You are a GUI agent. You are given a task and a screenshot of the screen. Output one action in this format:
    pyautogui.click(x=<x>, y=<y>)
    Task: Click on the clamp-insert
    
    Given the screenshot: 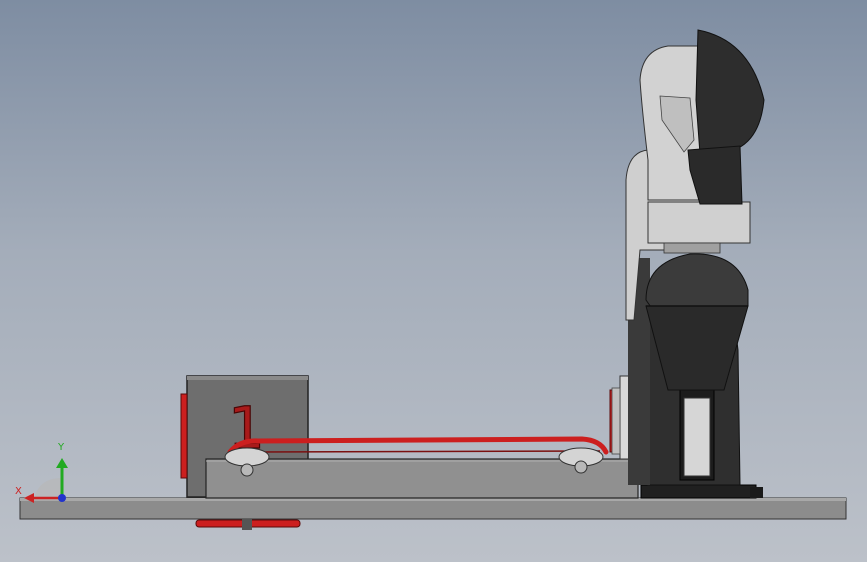 What is the action you would take?
    pyautogui.click(x=697, y=437)
    